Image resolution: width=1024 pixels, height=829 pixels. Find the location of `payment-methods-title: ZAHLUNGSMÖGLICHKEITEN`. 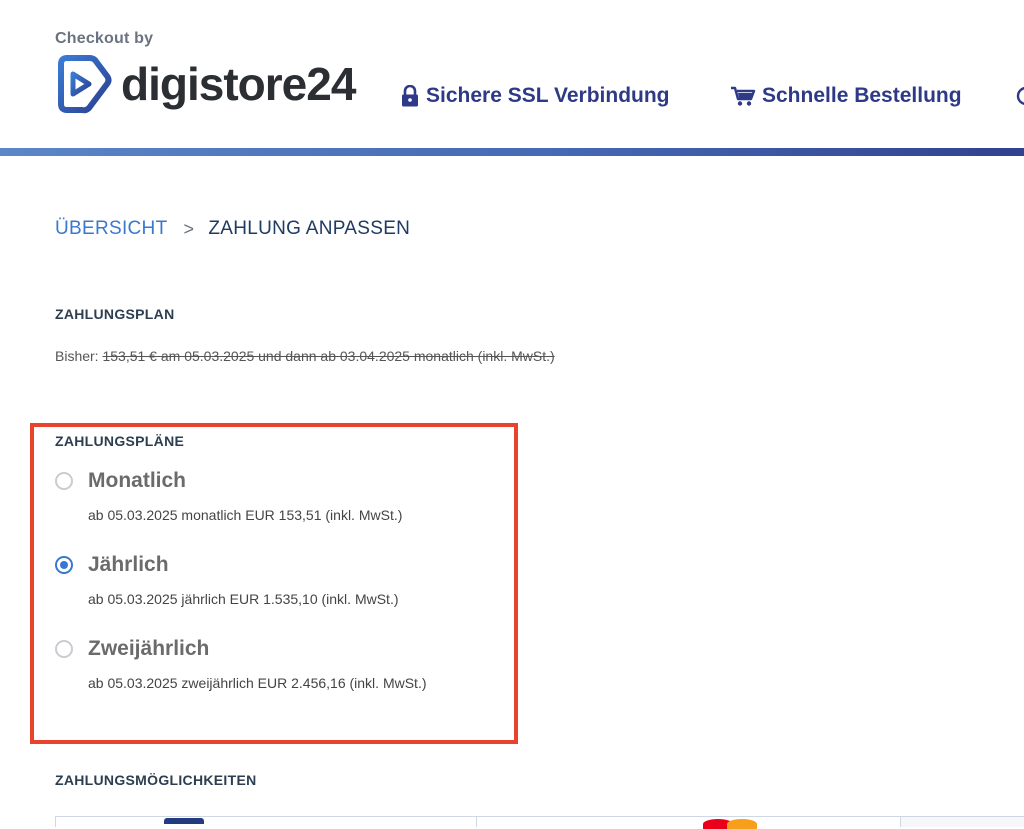

payment-methods-title: ZAHLUNGSMÖGLICHKEITEN is located at coordinates (156, 780).